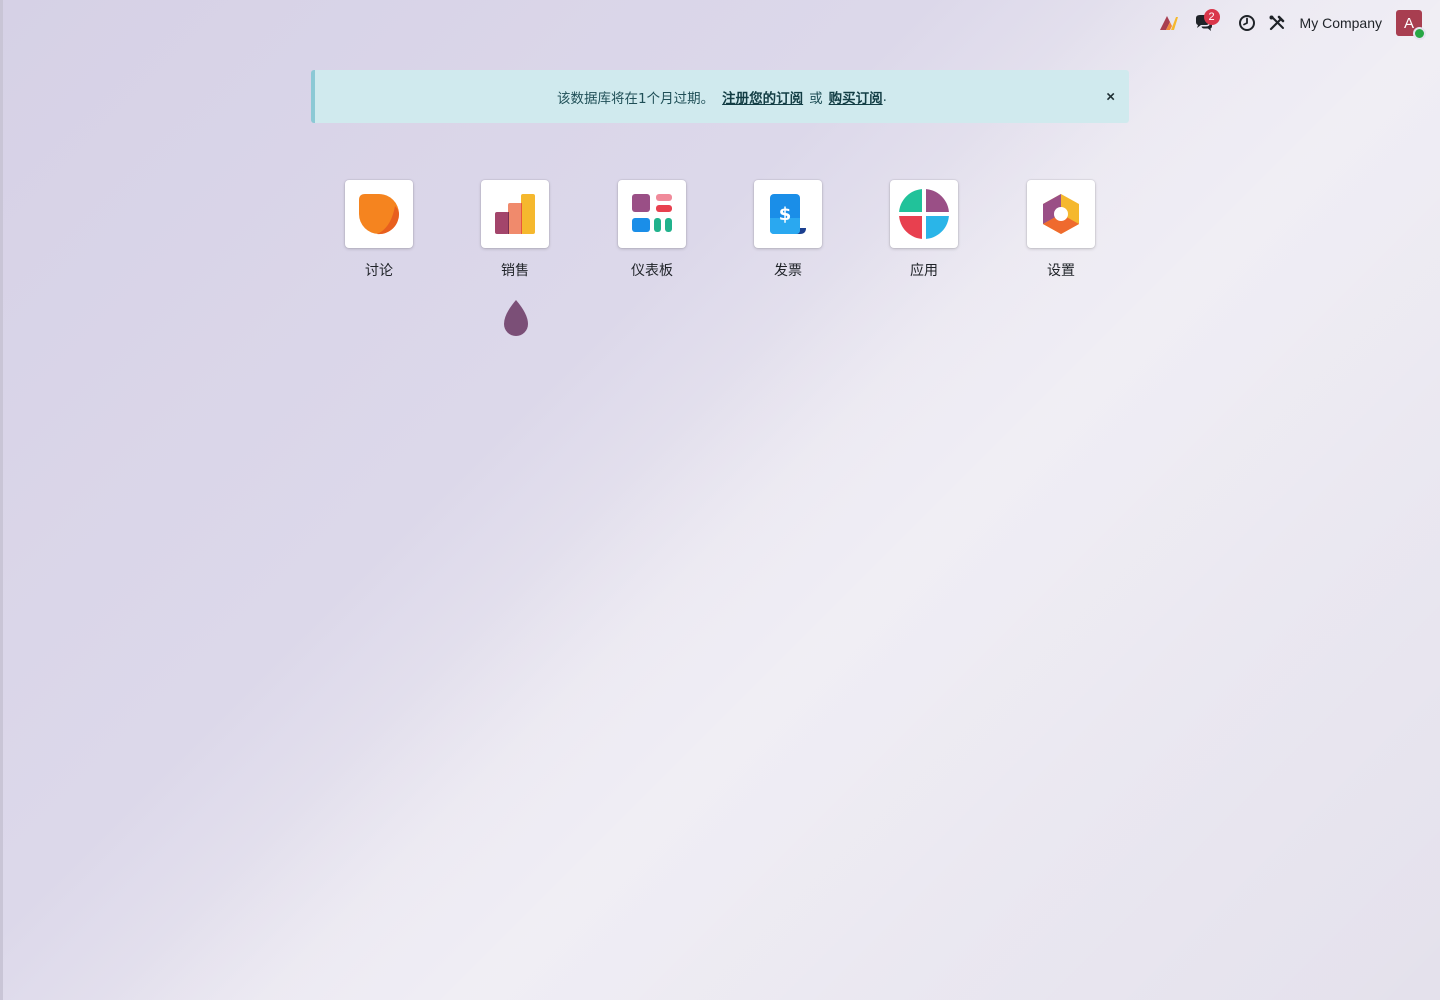 The width and height of the screenshot is (1440, 1000). What do you see at coordinates (856, 97) in the screenshot?
I see `buy-subscription-link: 购买订阅` at bounding box center [856, 97].